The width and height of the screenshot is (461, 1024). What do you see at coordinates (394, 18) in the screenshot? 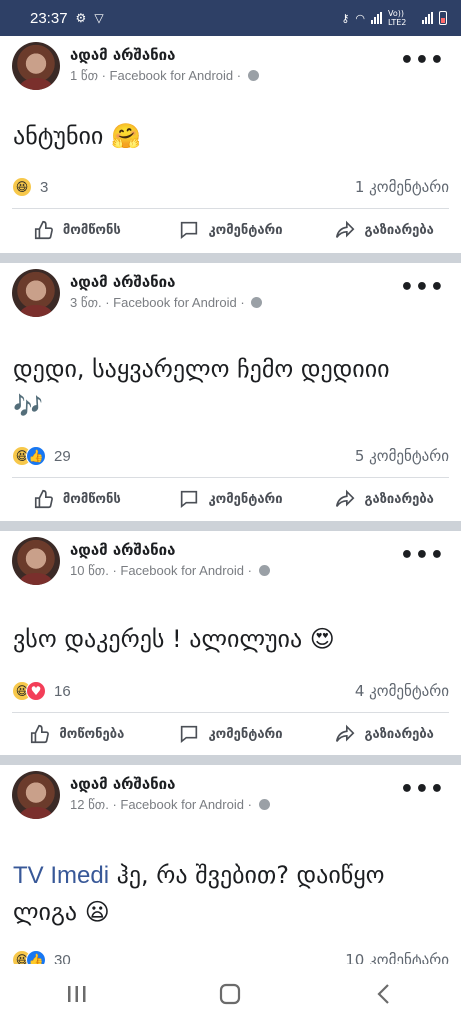
I see `status-right: ⚷ ◠ Vo)) LTE2` at bounding box center [394, 18].